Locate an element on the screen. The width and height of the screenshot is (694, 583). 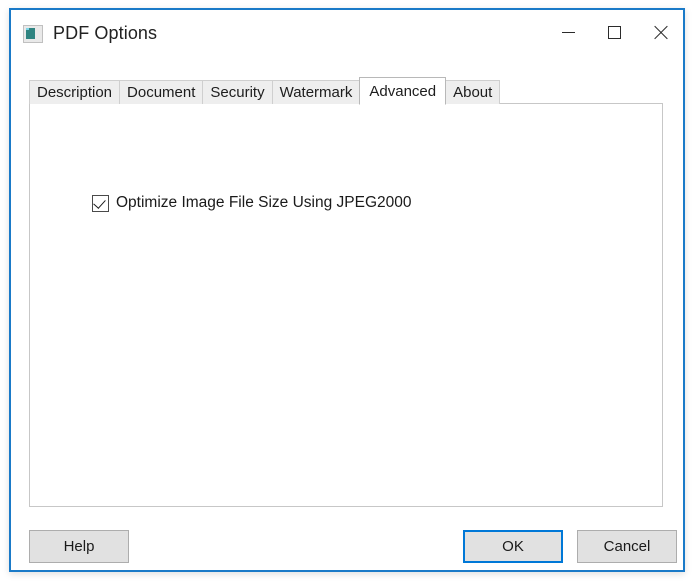
title-bar: PDF Options is located at coordinates (347, 33).